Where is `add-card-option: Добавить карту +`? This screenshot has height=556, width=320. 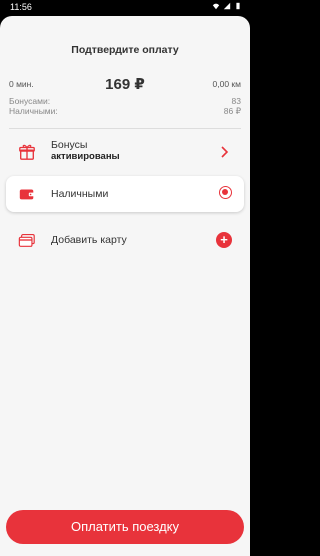
add-card-option: Добавить карту + is located at coordinates (125, 240).